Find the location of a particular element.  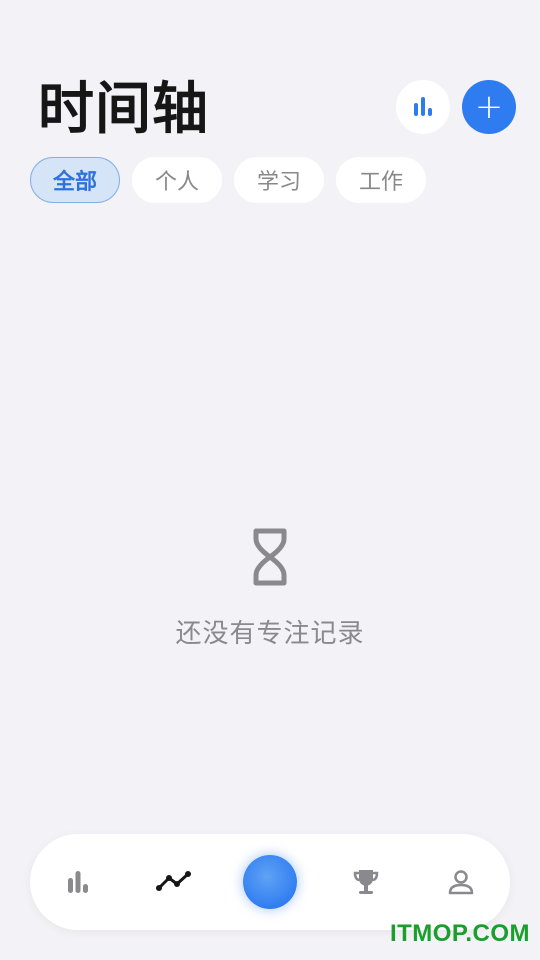

add-button: + is located at coordinates (489, 107).